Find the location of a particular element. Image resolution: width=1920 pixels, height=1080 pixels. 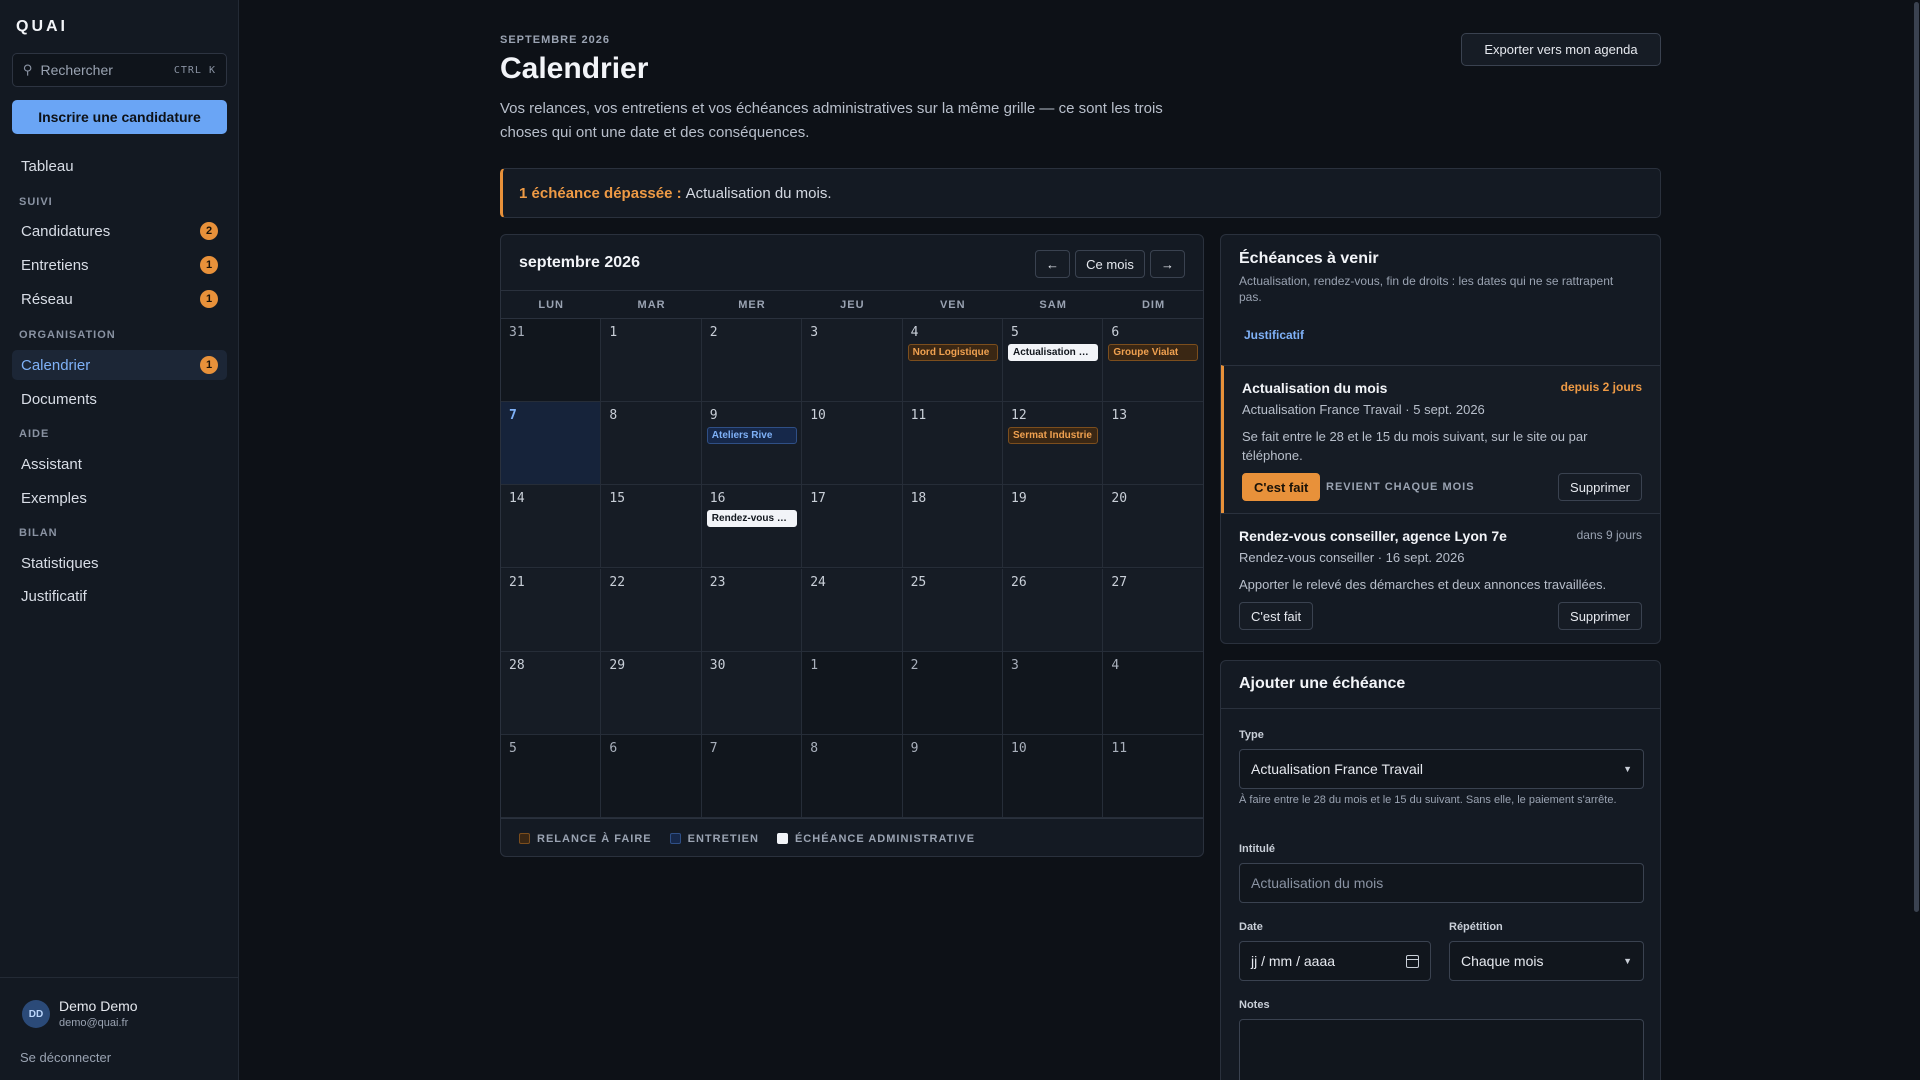

date-input: jj / mm / aaaa is located at coordinates (1335, 961).